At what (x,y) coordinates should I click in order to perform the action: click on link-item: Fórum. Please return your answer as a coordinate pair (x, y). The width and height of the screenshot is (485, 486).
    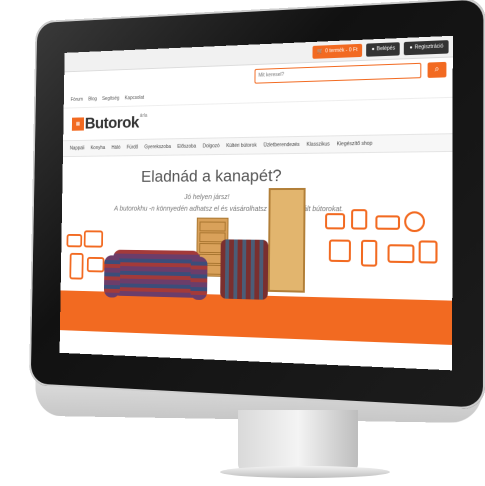
    Looking at the image, I should click on (77, 100).